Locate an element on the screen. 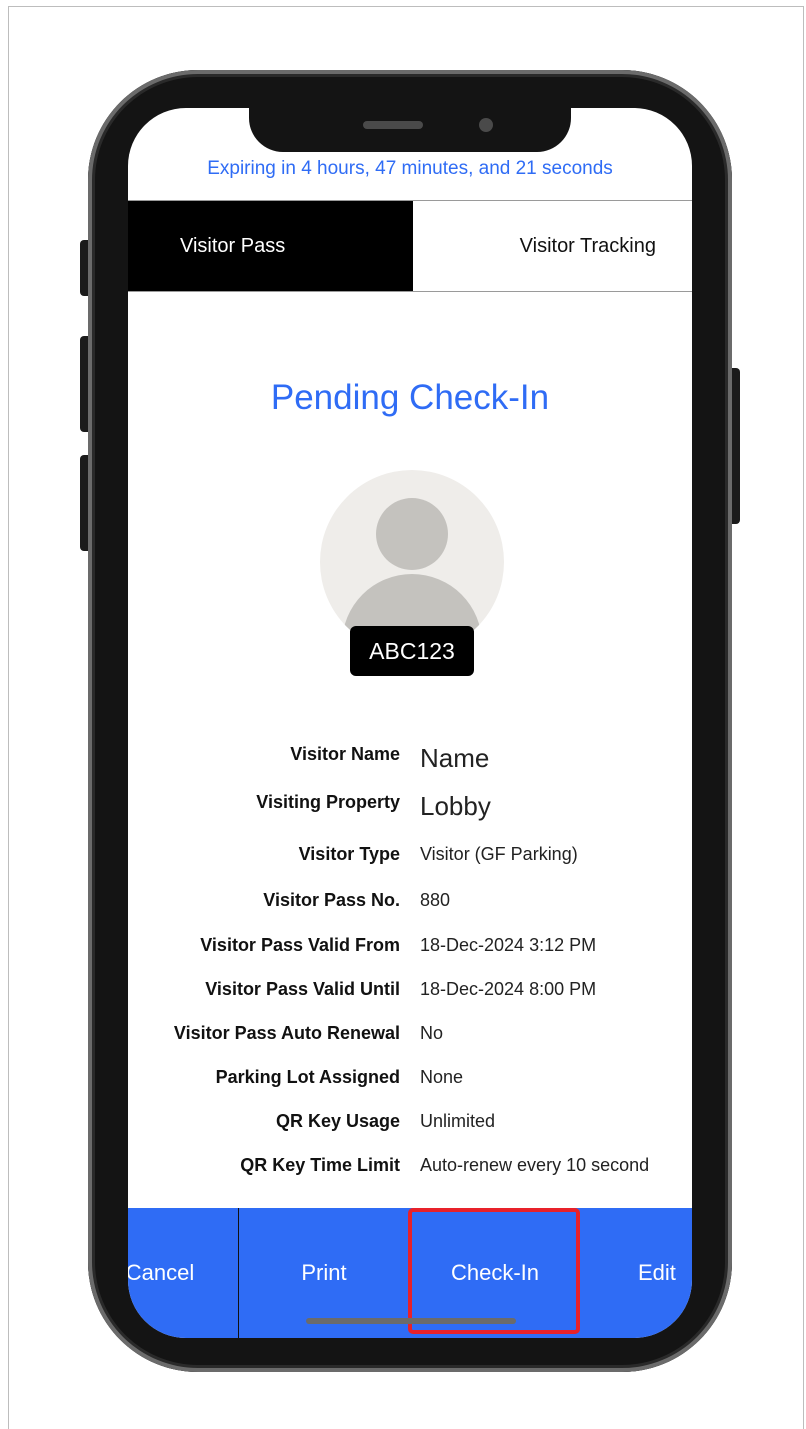  tab-bar: Visitor Pass Visitor Tracking is located at coordinates (410, 246).